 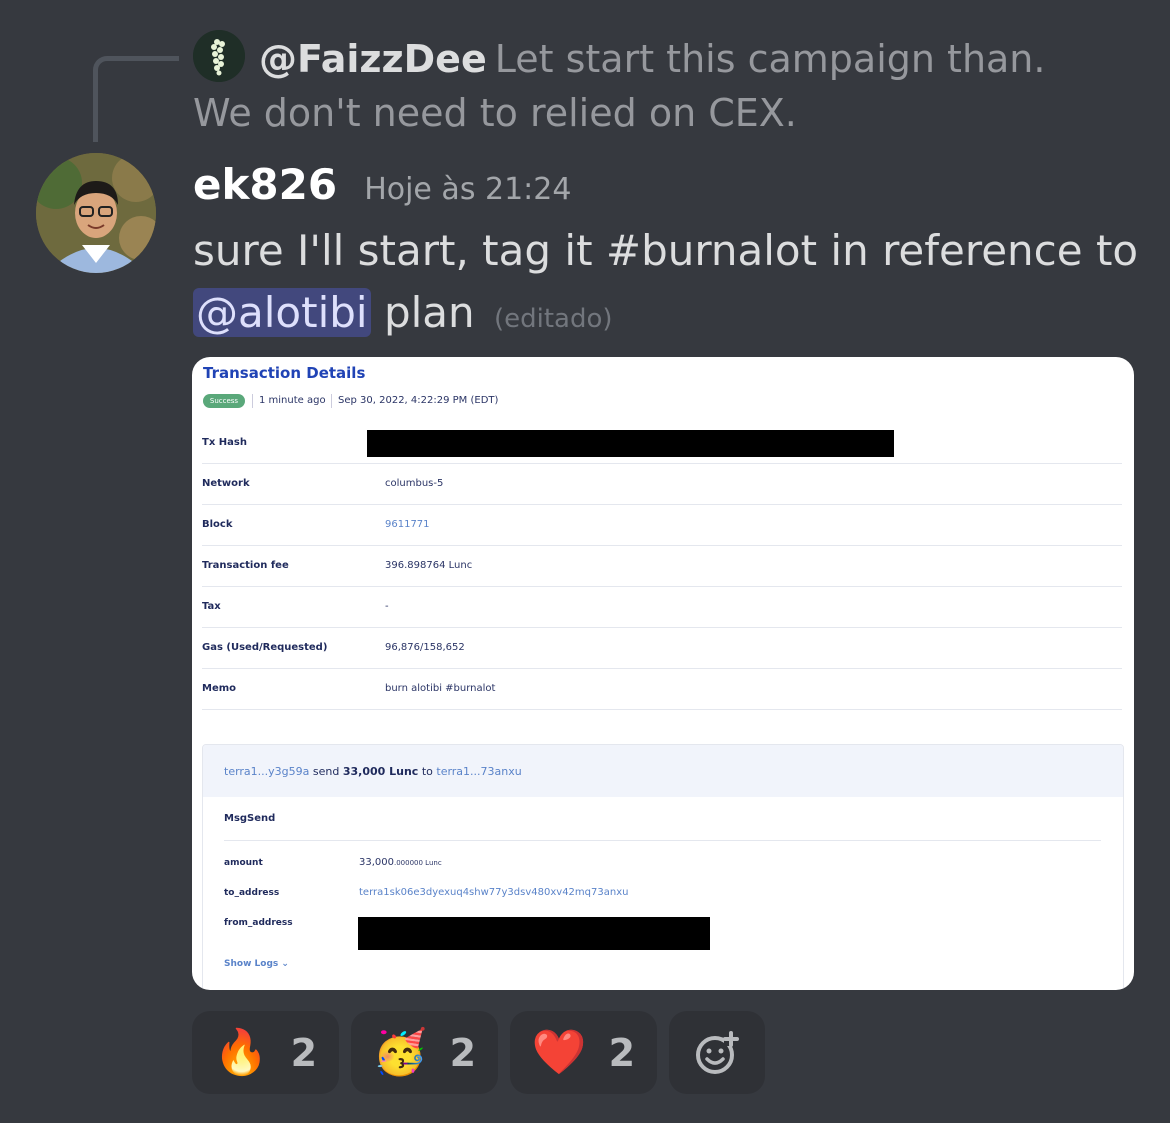 What do you see at coordinates (265, 647) in the screenshot?
I see `row-label: Gas (Used/Requested)` at bounding box center [265, 647].